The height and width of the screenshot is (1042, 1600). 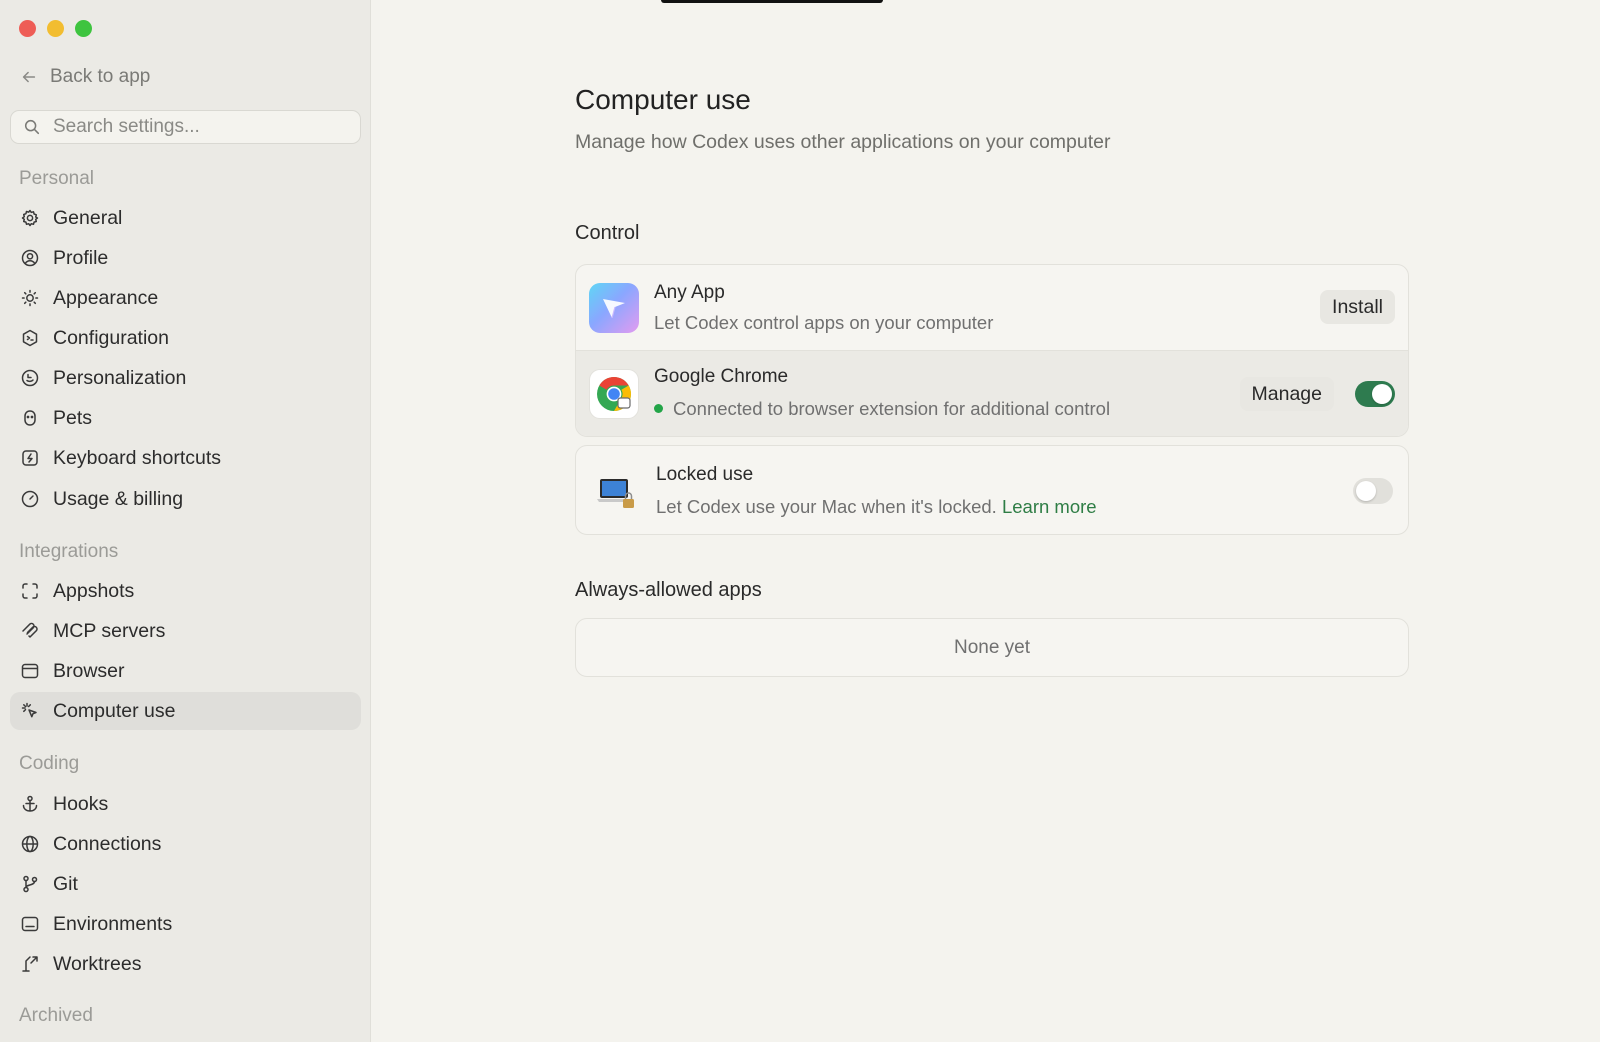 What do you see at coordinates (29, 710) in the screenshot?
I see `cursor-click-icon` at bounding box center [29, 710].